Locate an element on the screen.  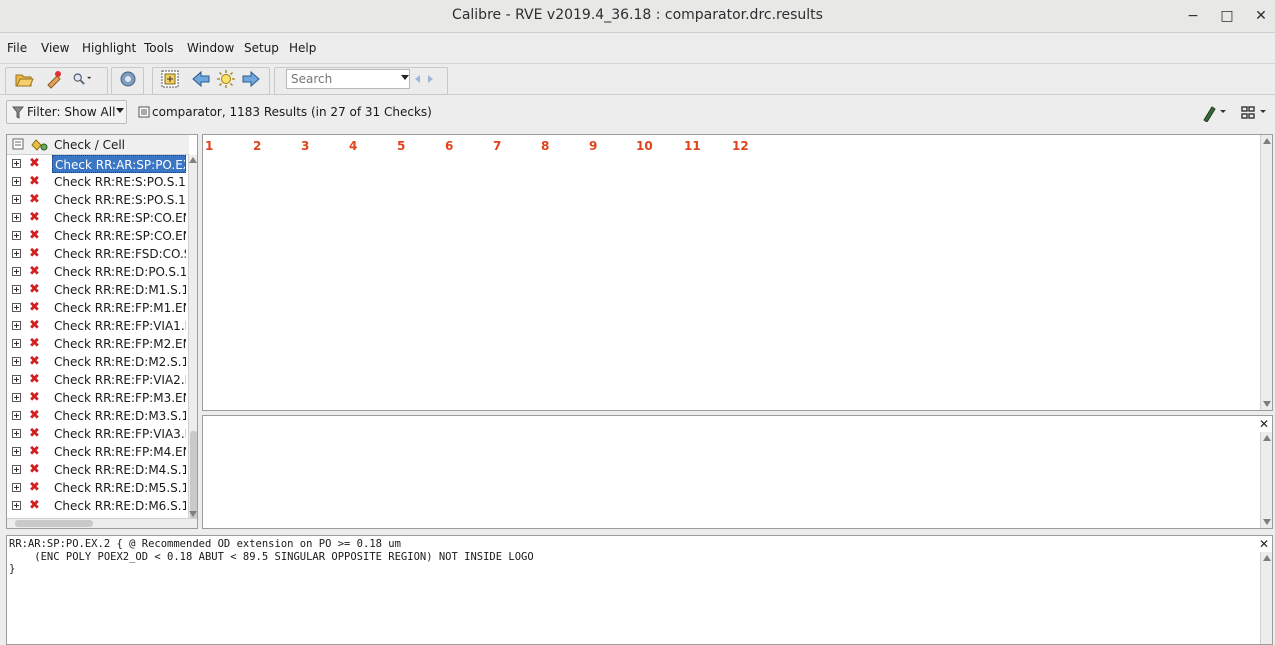
tree-row: ✖ Check RR:RE:D:M4.S.1 is located at coordinates (98, 470).